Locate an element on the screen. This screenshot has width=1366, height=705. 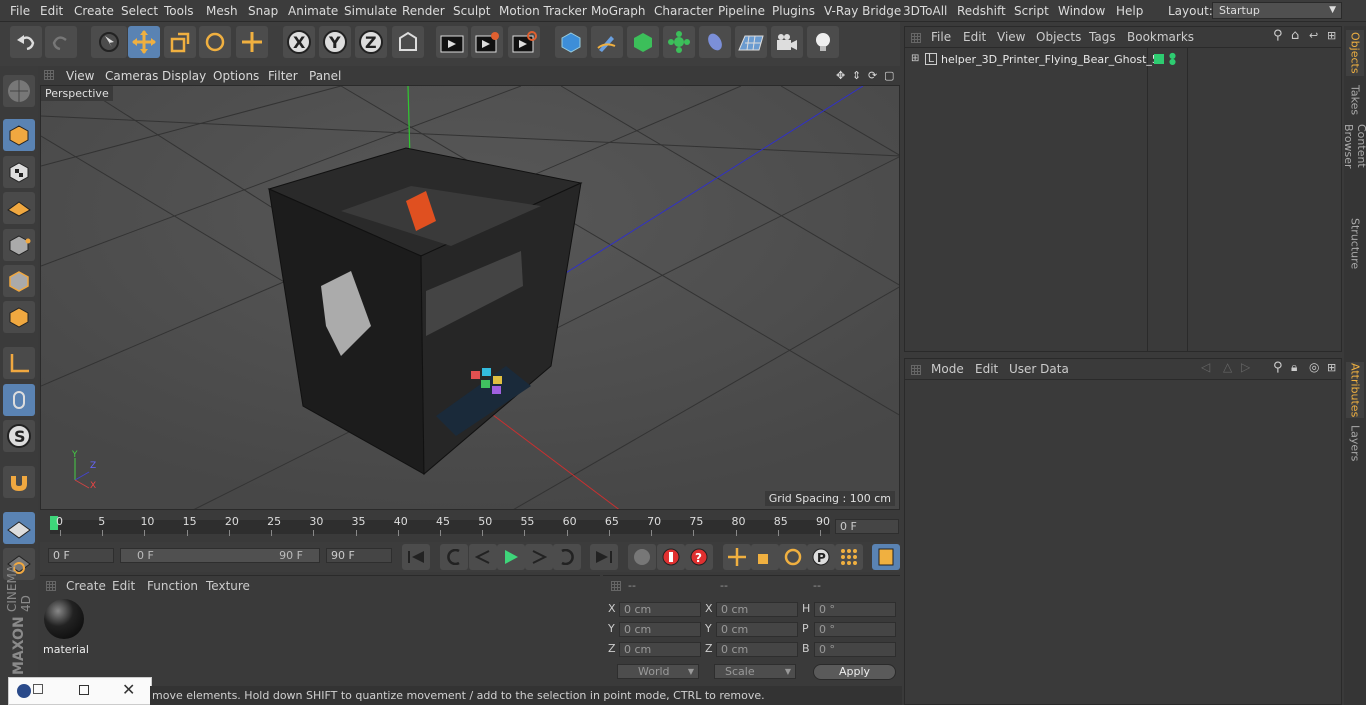
timeline-window-icon is located at coordinates (886, 557).